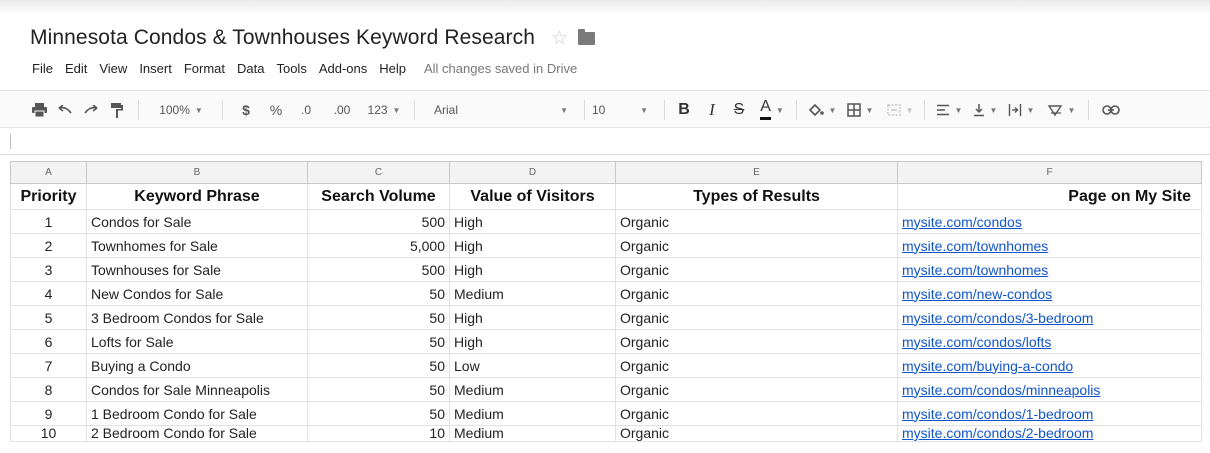 The width and height of the screenshot is (1210, 453). I want to click on font-family-select: Arial ▼, so click(509, 110).